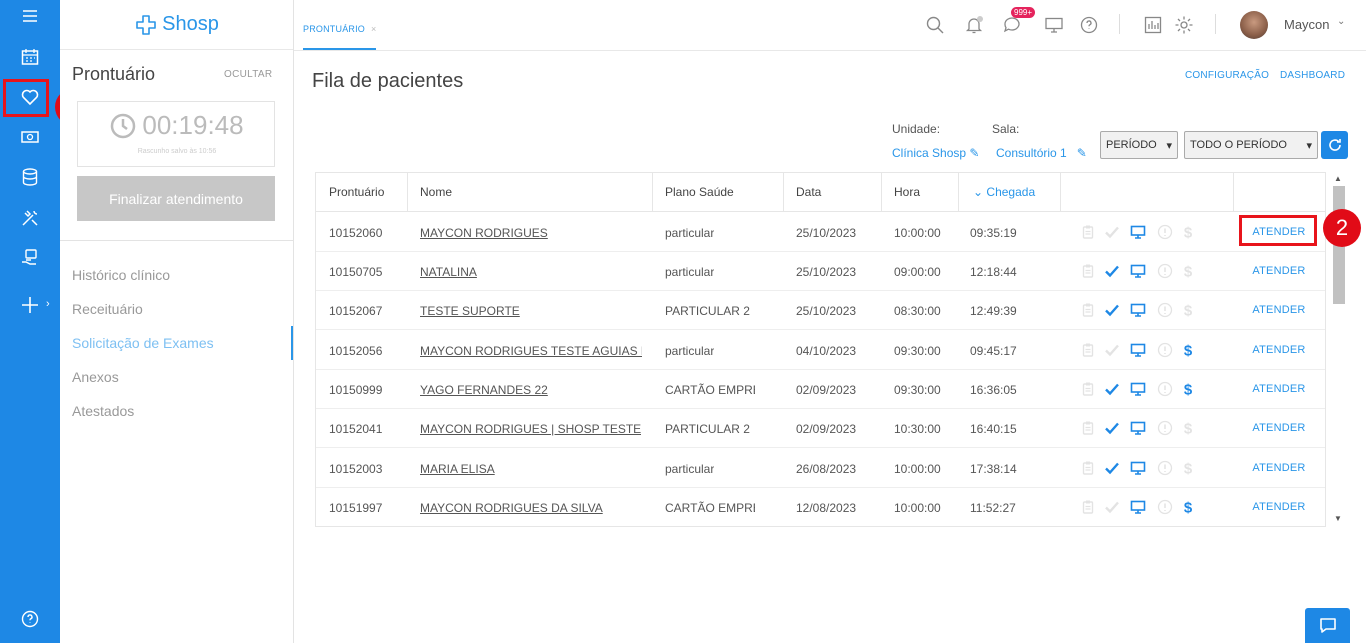  I want to click on menu-item-atestados: Atestados, so click(103, 411).